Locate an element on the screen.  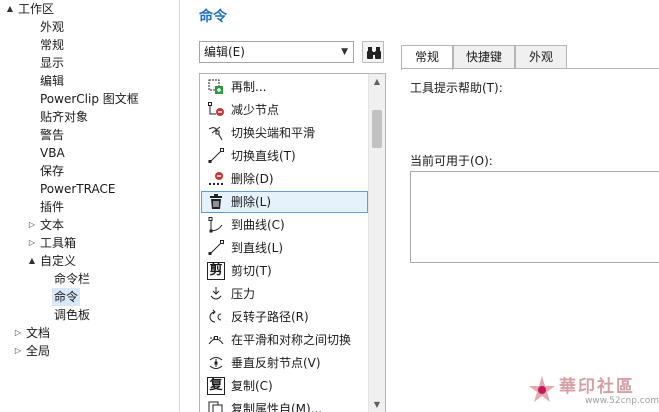
command-label: 到曲线(C) is located at coordinates (258, 225).